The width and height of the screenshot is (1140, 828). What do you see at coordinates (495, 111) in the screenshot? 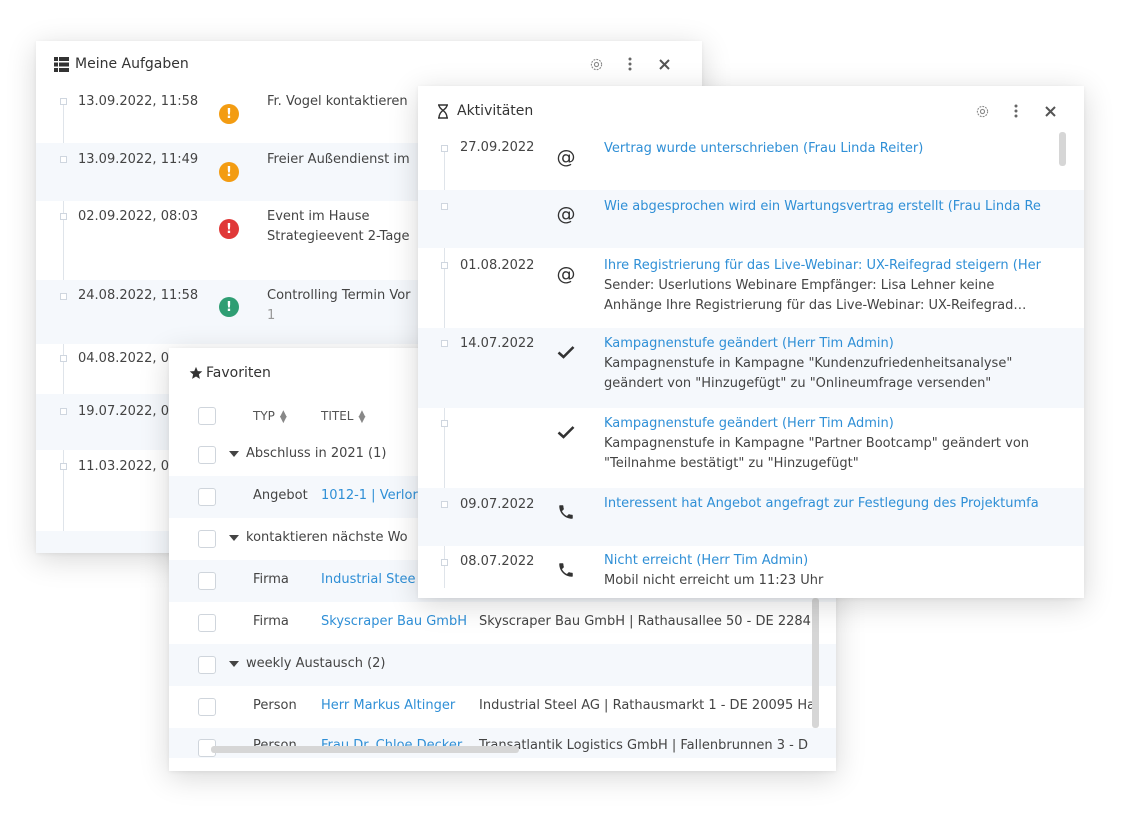
I see `activities-title: Aktivitäten` at bounding box center [495, 111].